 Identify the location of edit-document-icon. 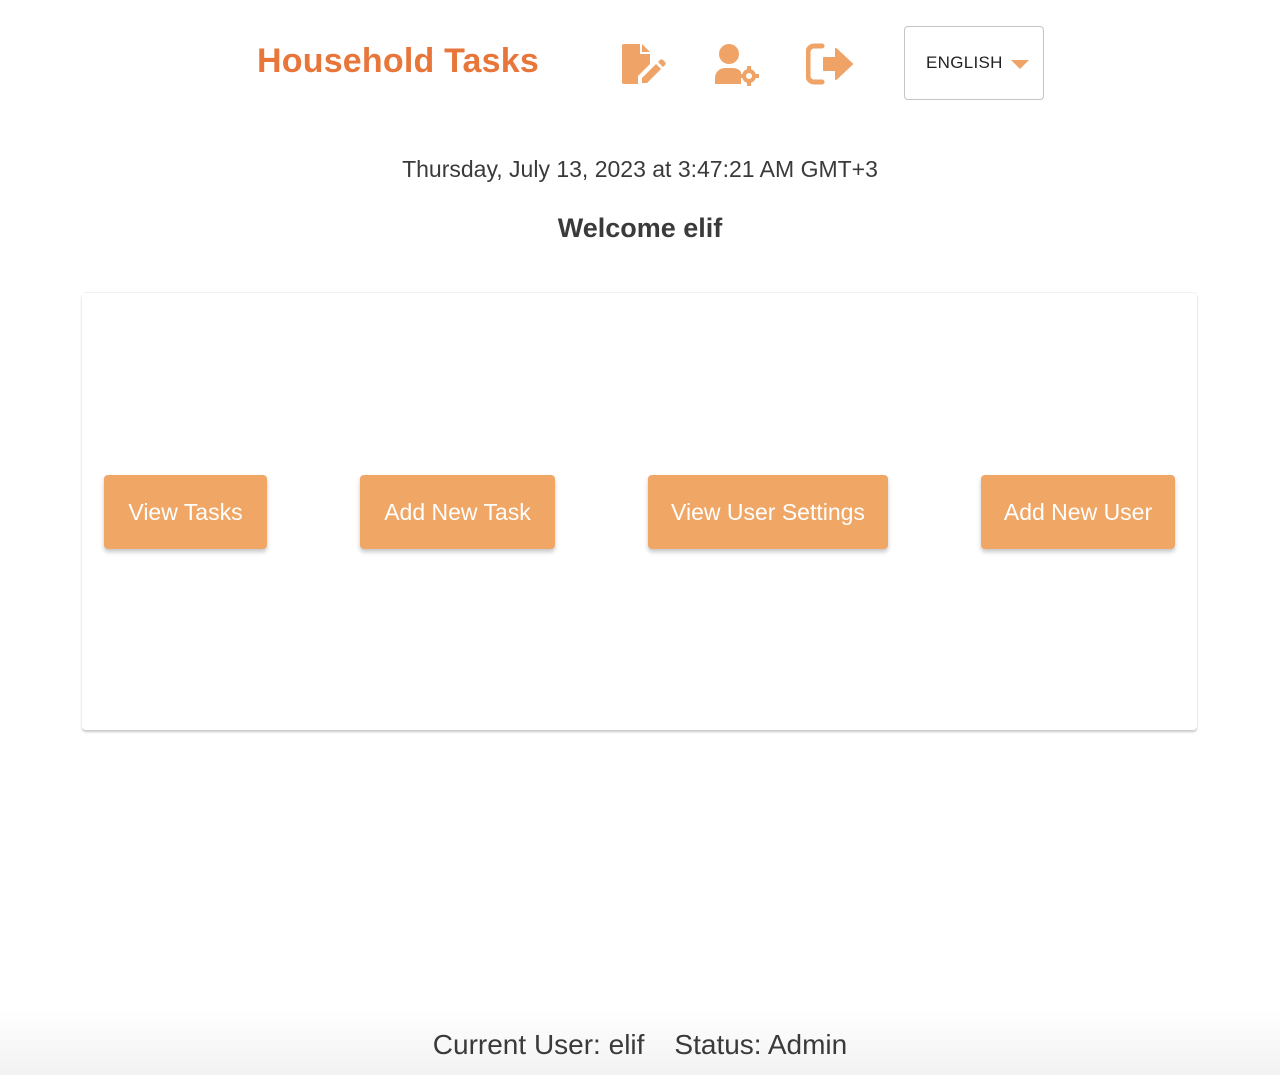
(644, 64).